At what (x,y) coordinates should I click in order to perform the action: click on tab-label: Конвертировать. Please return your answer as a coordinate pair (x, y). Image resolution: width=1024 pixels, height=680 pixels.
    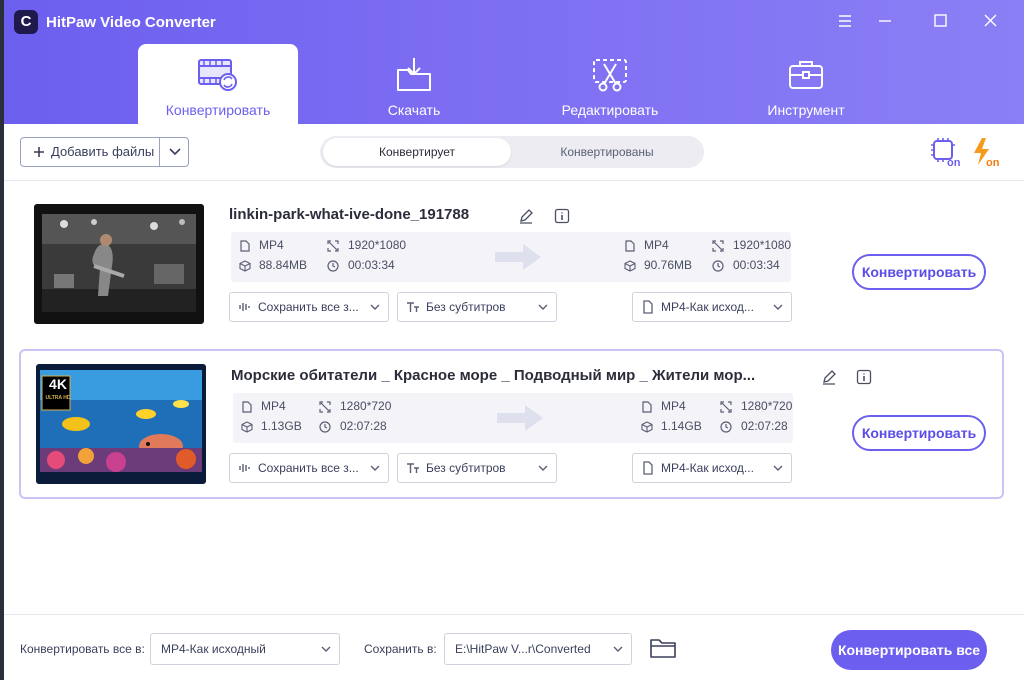
    Looking at the image, I should click on (218, 110).